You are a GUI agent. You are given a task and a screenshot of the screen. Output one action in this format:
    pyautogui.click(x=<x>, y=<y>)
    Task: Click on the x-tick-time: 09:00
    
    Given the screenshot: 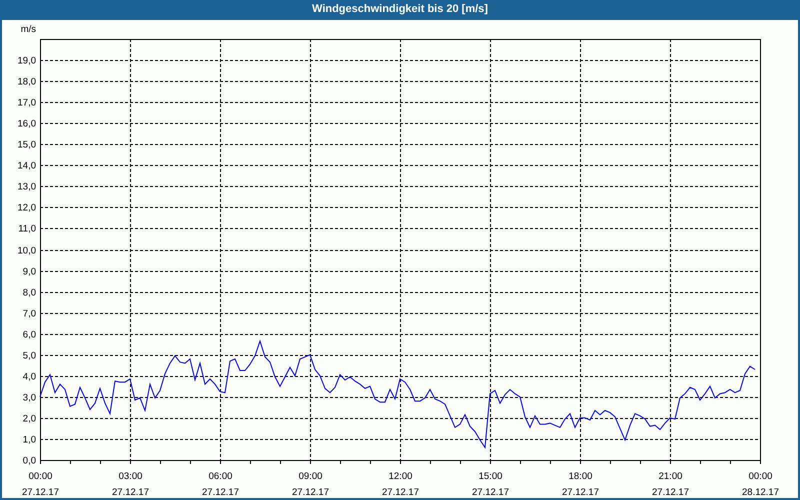 What is the action you would take?
    pyautogui.click(x=310, y=476)
    